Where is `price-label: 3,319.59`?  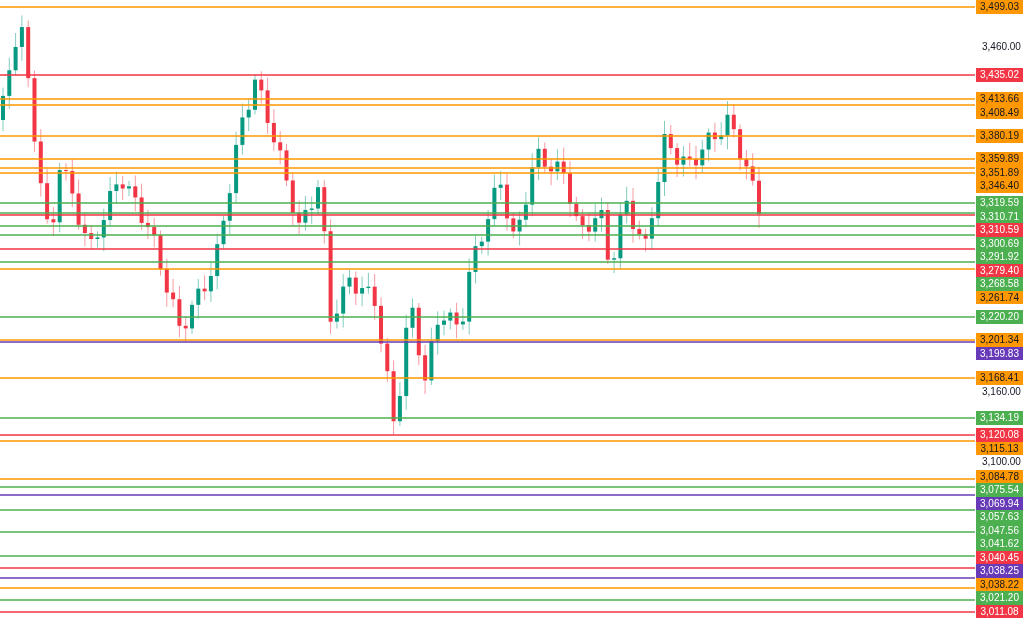
price-label: 3,319.59 is located at coordinates (999, 203).